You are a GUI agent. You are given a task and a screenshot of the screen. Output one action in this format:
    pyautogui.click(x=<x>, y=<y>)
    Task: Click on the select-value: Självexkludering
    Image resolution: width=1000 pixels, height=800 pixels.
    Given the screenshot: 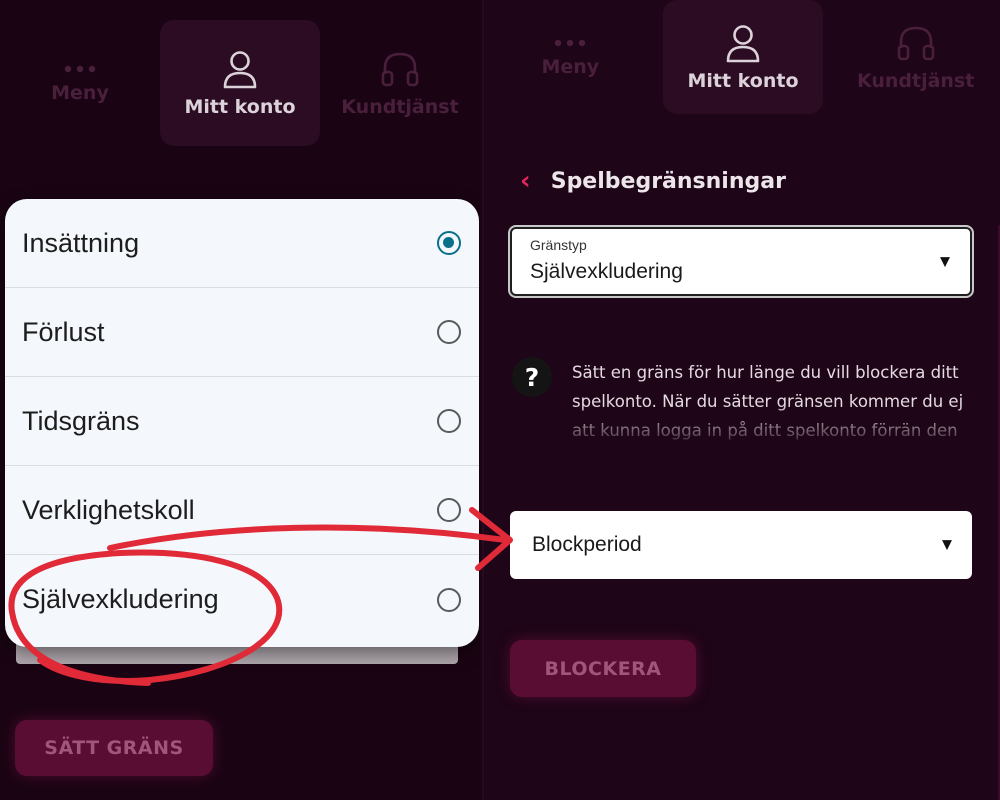 What is the action you would take?
    pyautogui.click(x=606, y=271)
    